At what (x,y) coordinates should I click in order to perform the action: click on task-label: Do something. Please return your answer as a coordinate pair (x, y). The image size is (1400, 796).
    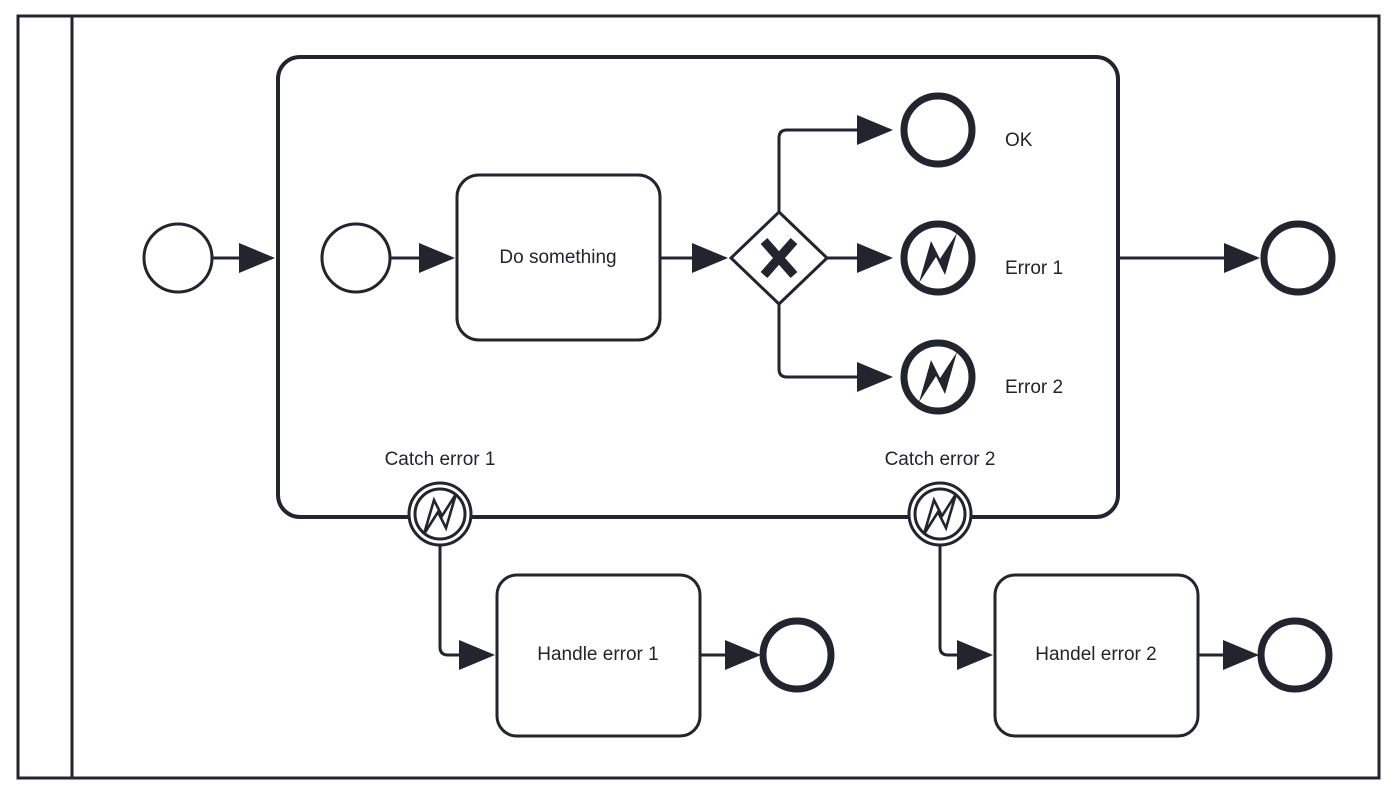
    Looking at the image, I should click on (557, 257).